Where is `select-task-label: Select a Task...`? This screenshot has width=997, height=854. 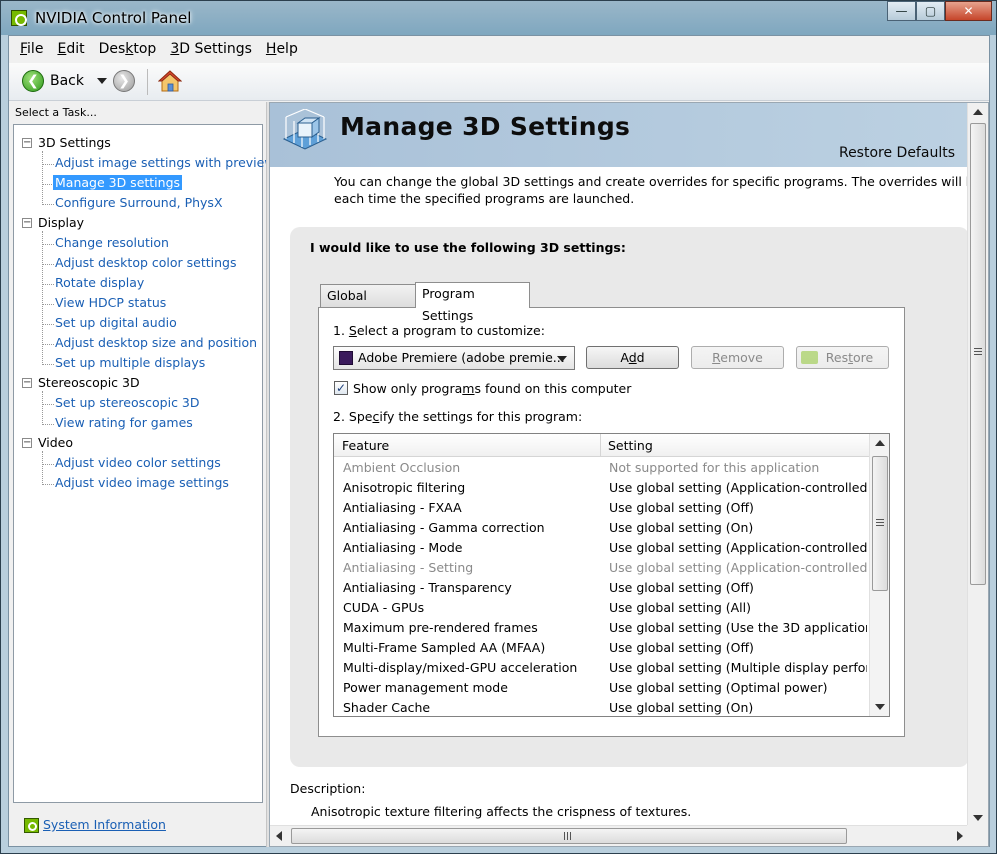 select-task-label: Select a Task... is located at coordinates (56, 112).